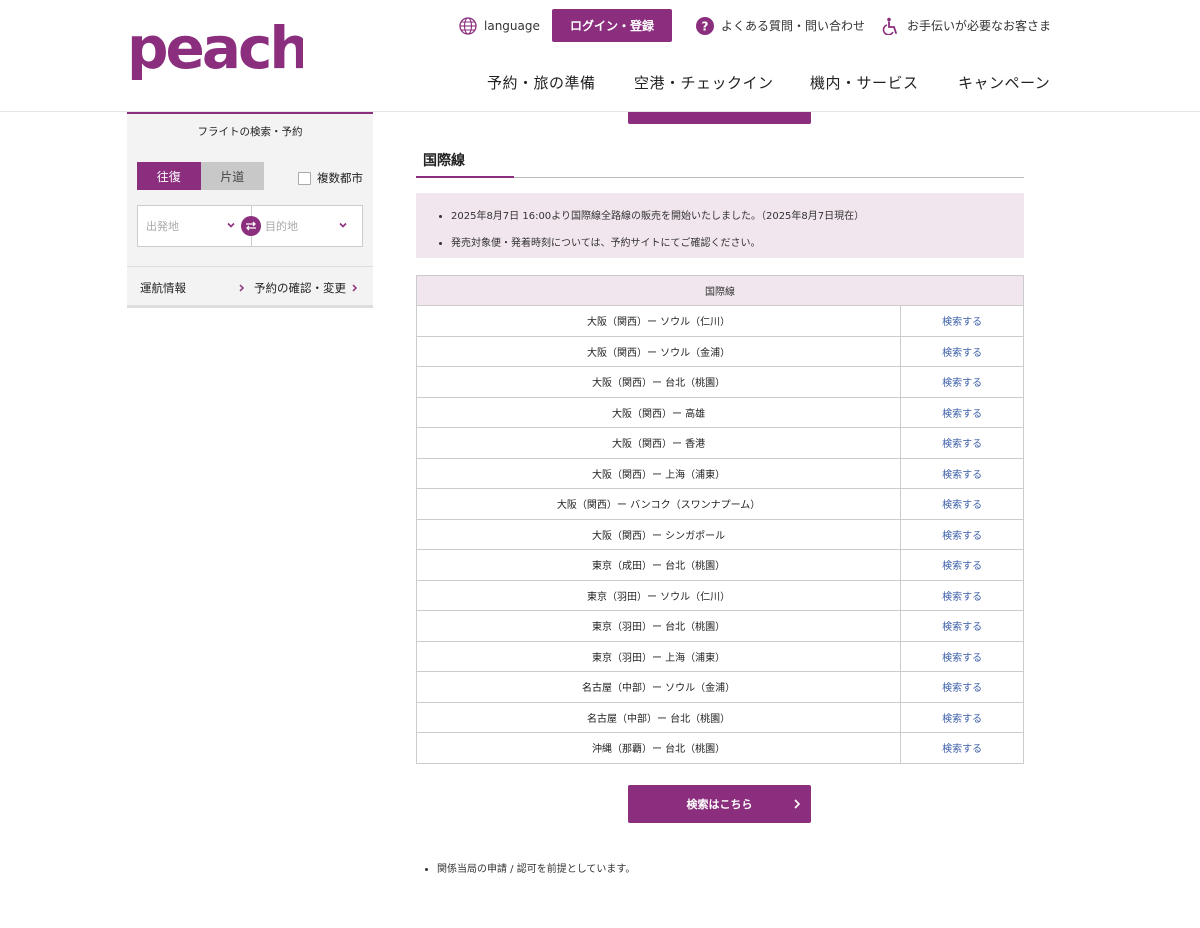 This screenshot has width=1200, height=928. I want to click on route-name: 東京（羽田）ー ソウル（仁川）, so click(658, 595).